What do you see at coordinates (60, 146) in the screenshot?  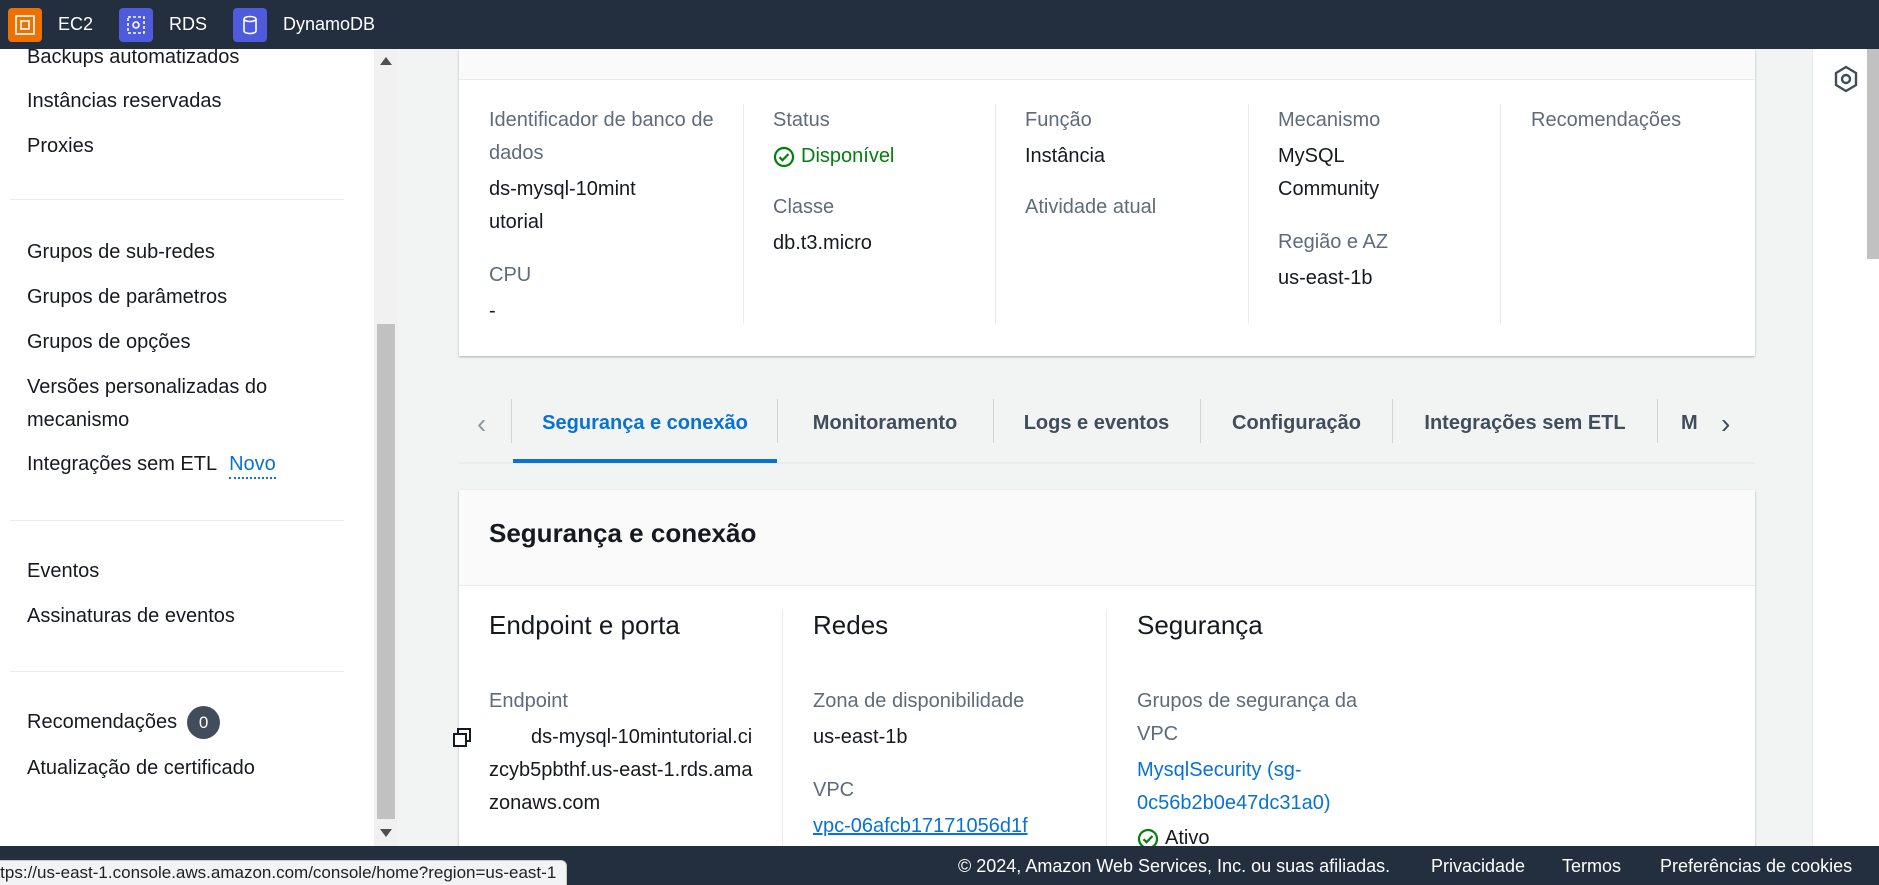 I see `sidebar-item-proxies: Proxies` at bounding box center [60, 146].